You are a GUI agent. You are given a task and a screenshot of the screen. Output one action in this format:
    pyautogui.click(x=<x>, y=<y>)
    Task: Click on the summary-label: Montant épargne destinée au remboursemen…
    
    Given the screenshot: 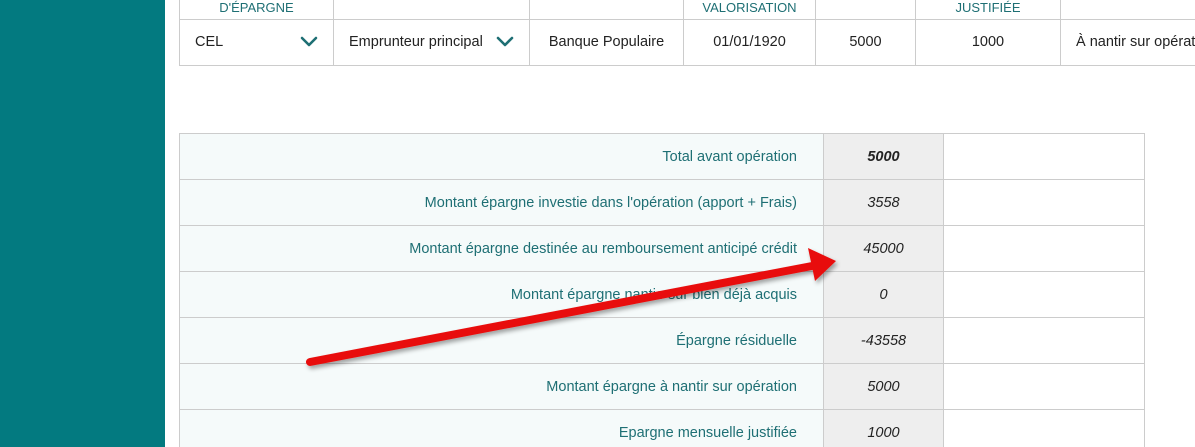 What is the action you would take?
    pyautogui.click(x=501, y=248)
    